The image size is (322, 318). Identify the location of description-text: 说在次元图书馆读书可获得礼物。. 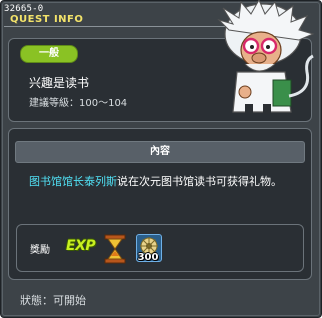
(199, 181).